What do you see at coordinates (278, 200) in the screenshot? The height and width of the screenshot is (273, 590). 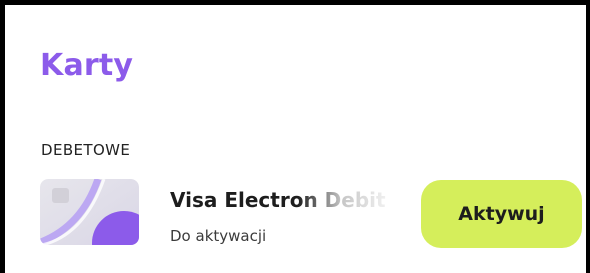 I see `card-name: Visa Electron Debit` at bounding box center [278, 200].